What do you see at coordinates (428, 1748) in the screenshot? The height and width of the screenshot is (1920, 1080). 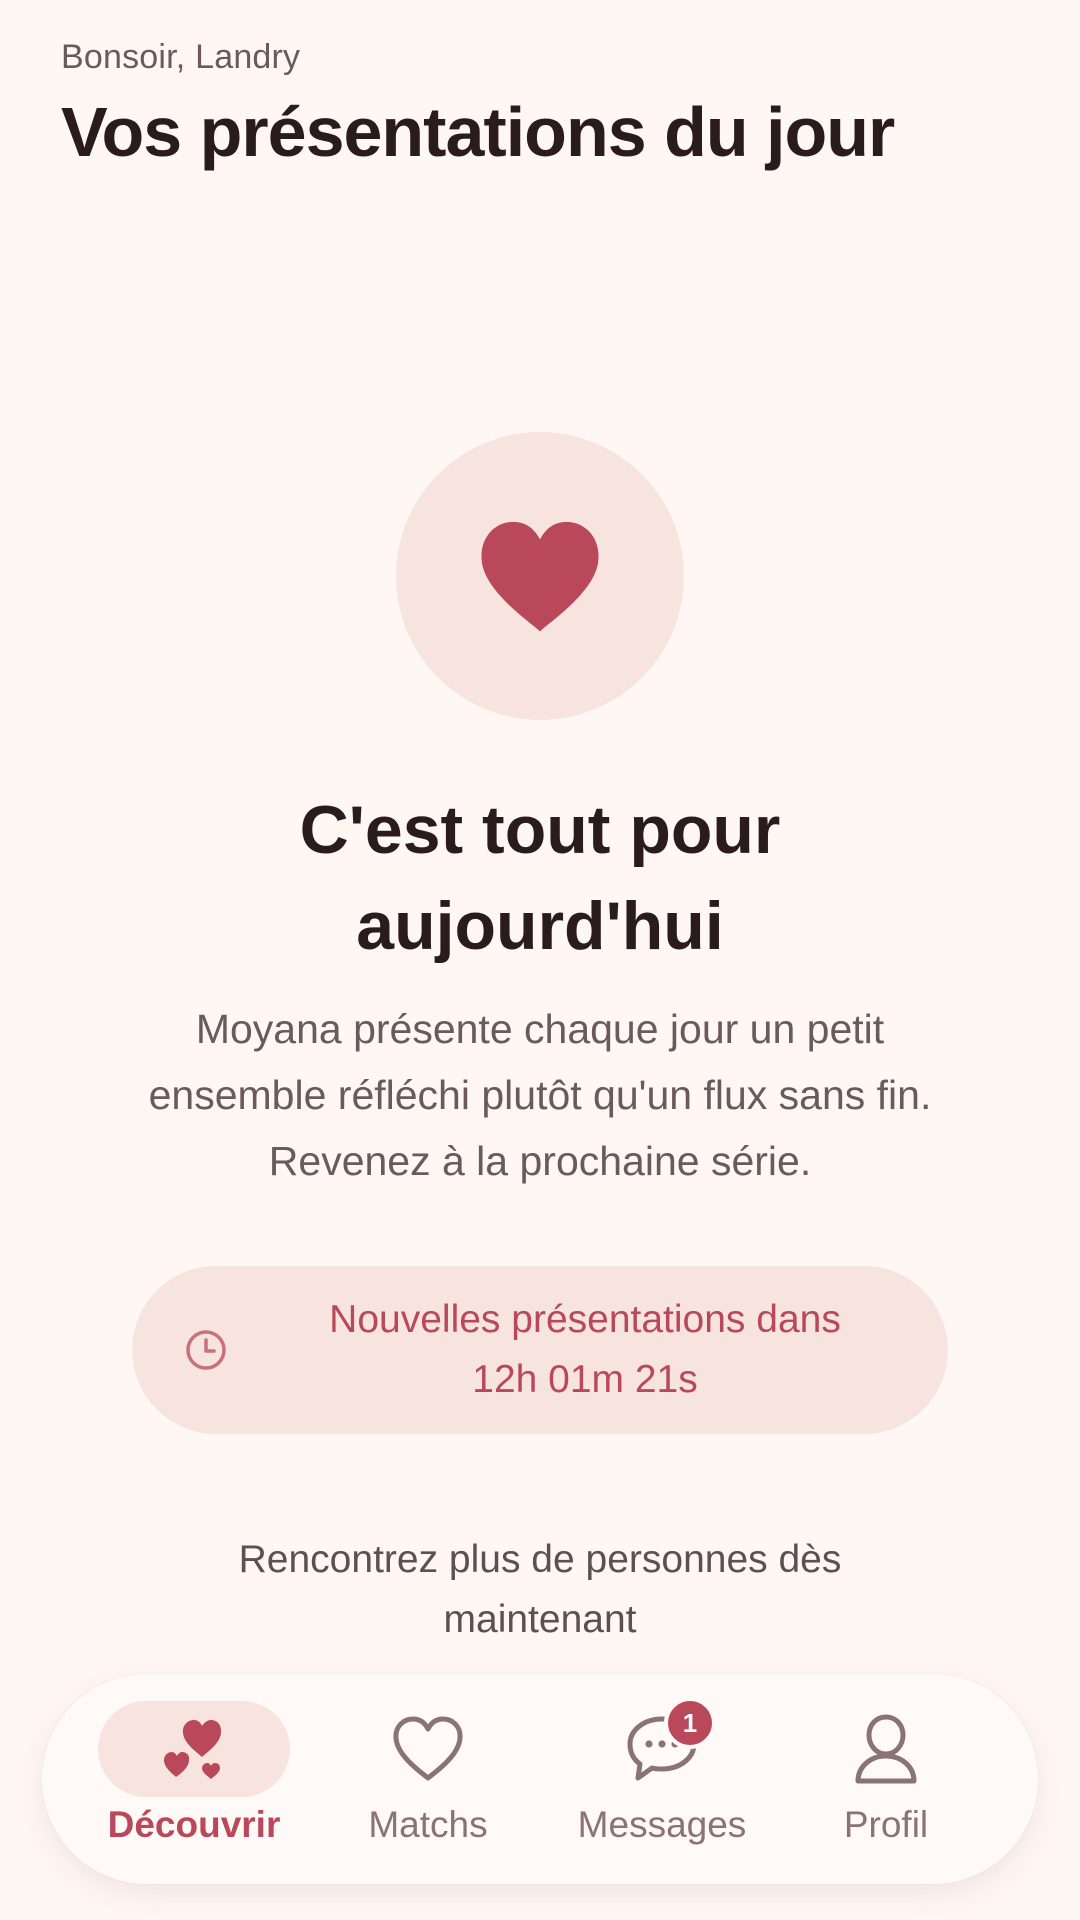 I see `heart-outline-icon` at bounding box center [428, 1748].